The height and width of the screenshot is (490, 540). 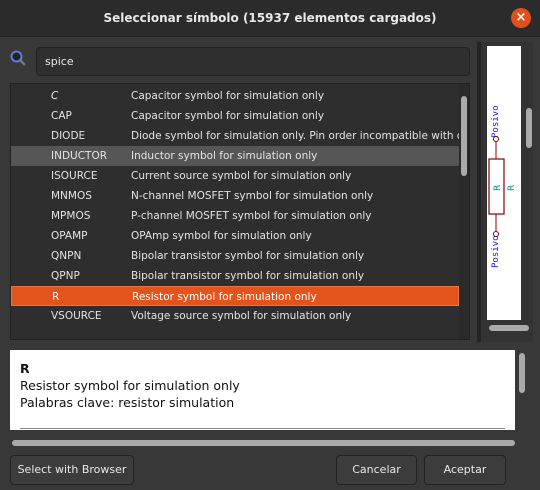 I want to click on symbol-name: ISOURCE, so click(x=74, y=176).